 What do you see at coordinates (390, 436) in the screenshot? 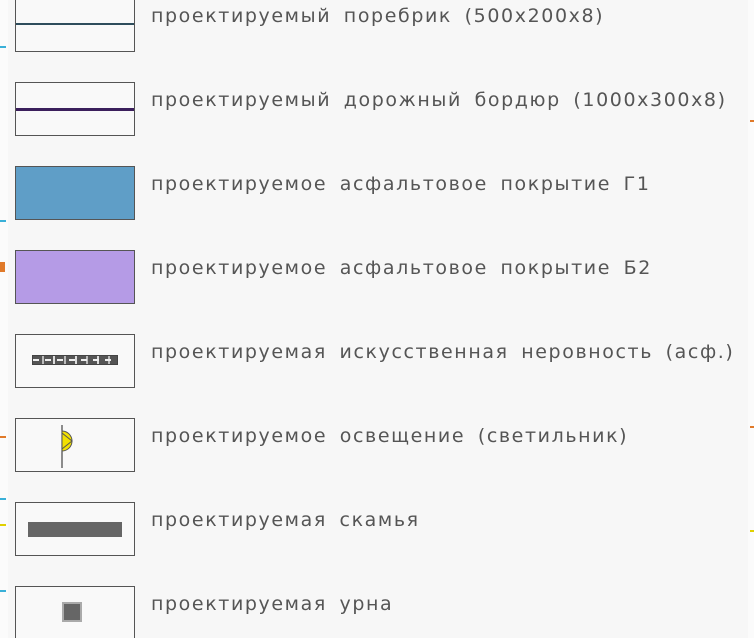
I see `legend-label: проектируемое освещение (светильник)` at bounding box center [390, 436].